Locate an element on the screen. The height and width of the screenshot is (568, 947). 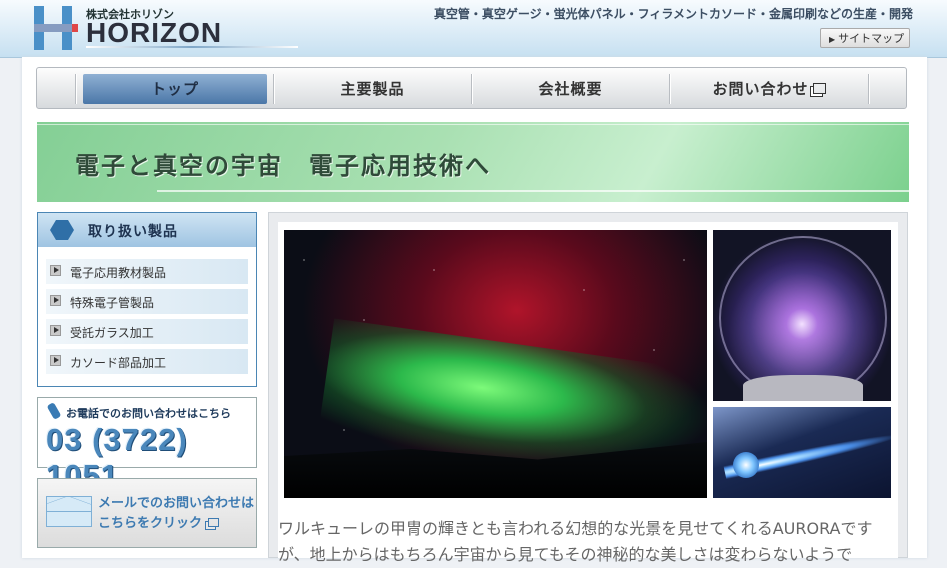
products-panel: 取り扱い製品 電子応用教材製品 特殊電子管製品 受託ガラス加工 カソード部品加工 is located at coordinates (147, 299).